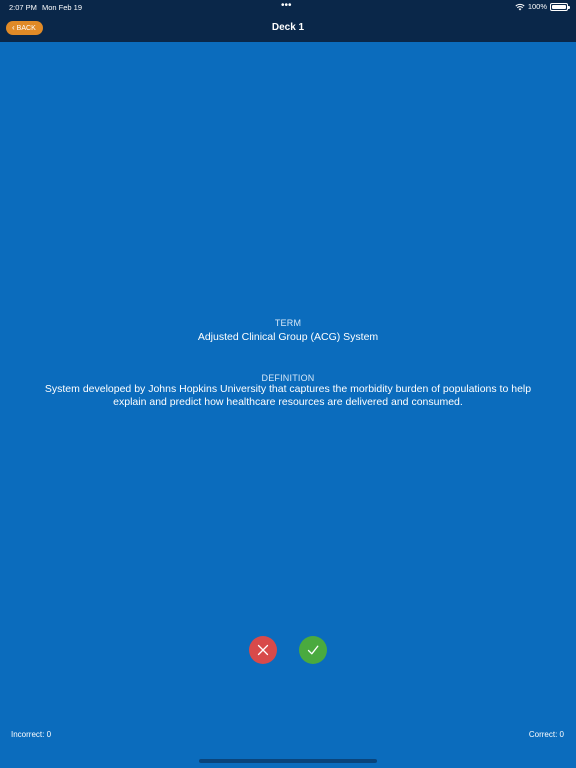 Image resolution: width=576 pixels, height=768 pixels. I want to click on status-indicators: 100%, so click(542, 6).